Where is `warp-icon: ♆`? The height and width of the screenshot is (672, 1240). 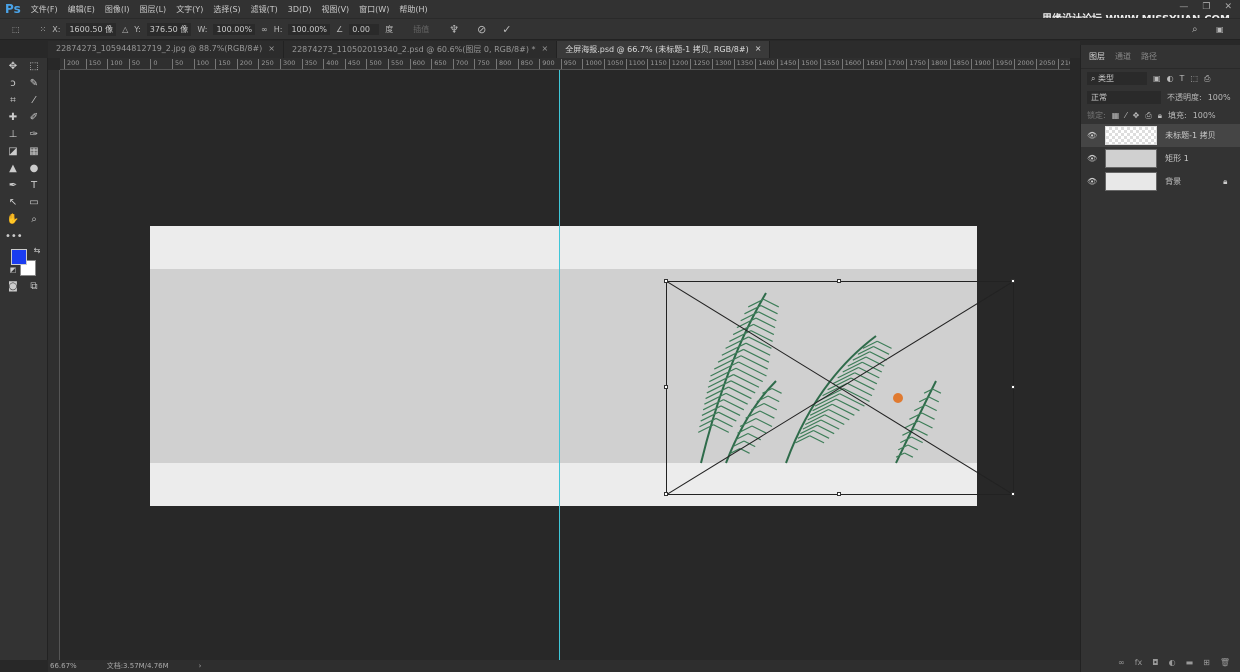 warp-icon: ♆ is located at coordinates (454, 29).